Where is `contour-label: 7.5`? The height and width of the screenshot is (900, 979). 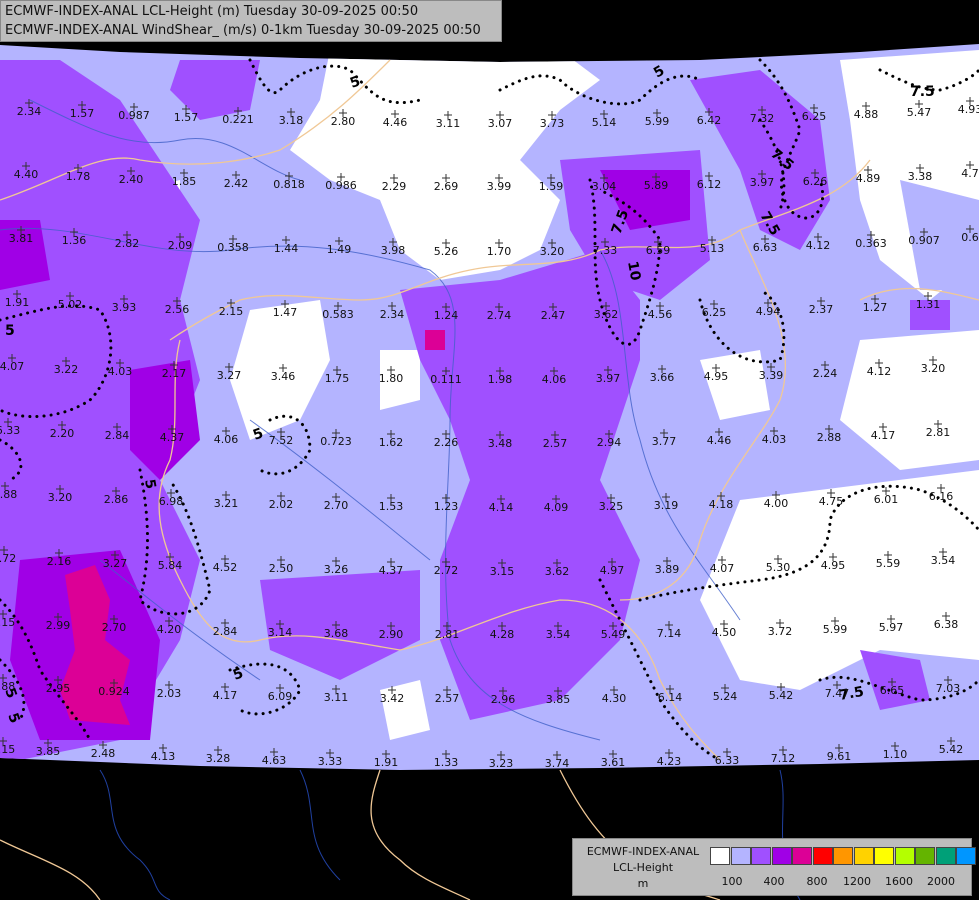
contour-label: 7.5 is located at coordinates (922, 92).